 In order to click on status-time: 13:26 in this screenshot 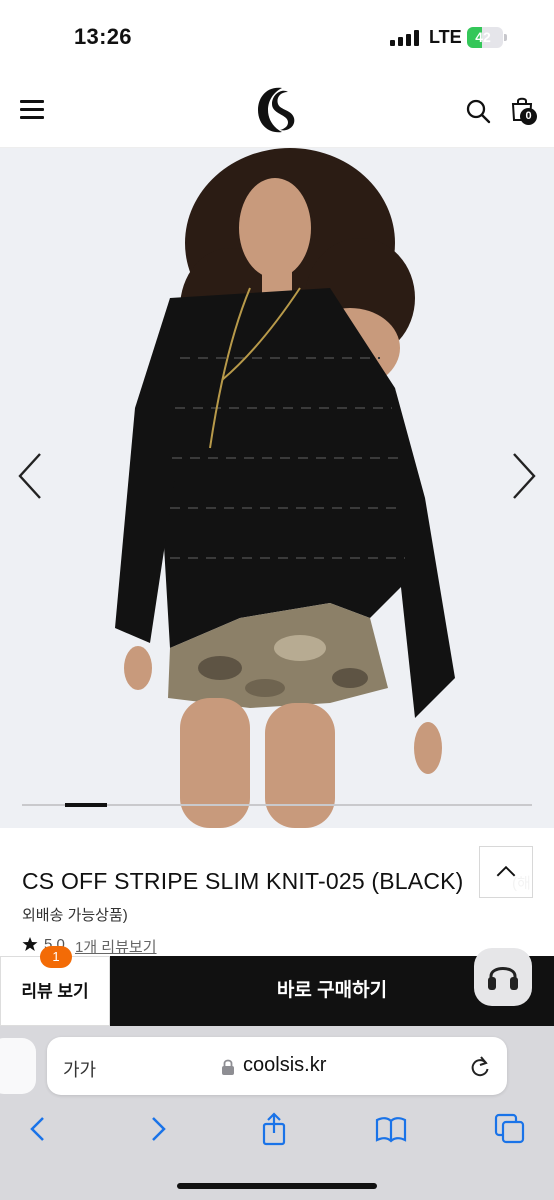, I will do `click(103, 36)`.